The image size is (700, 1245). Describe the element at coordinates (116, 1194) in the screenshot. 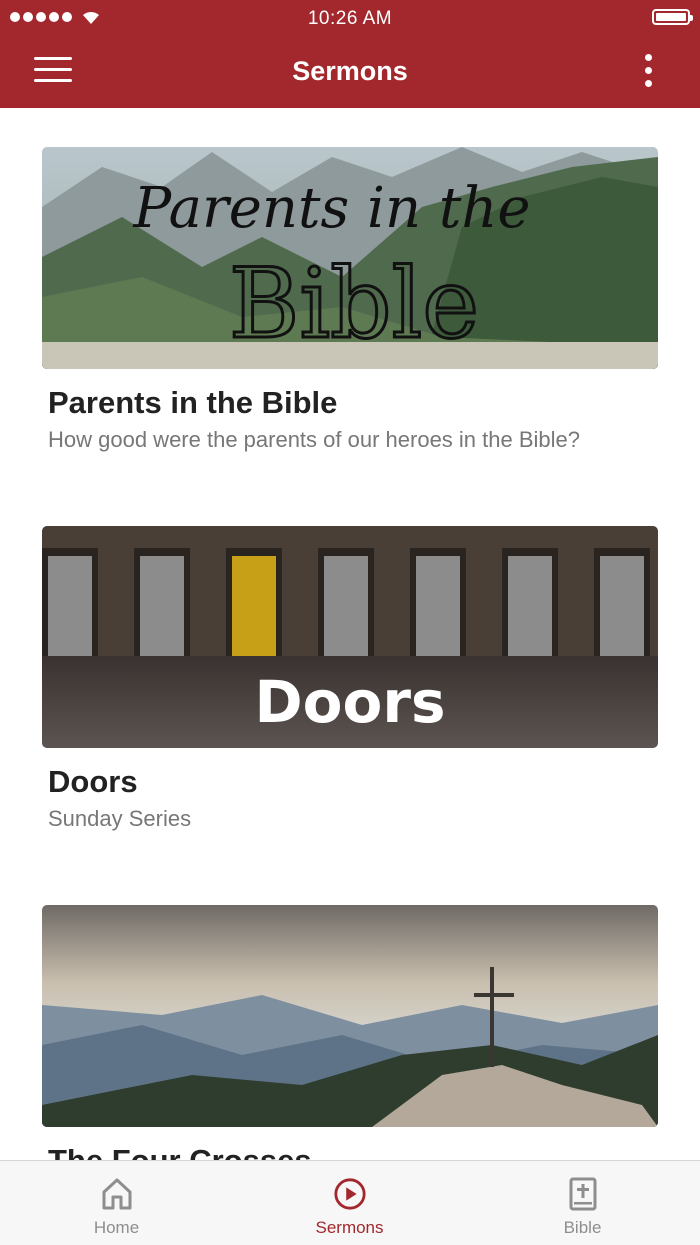

I see `home-icon` at that location.